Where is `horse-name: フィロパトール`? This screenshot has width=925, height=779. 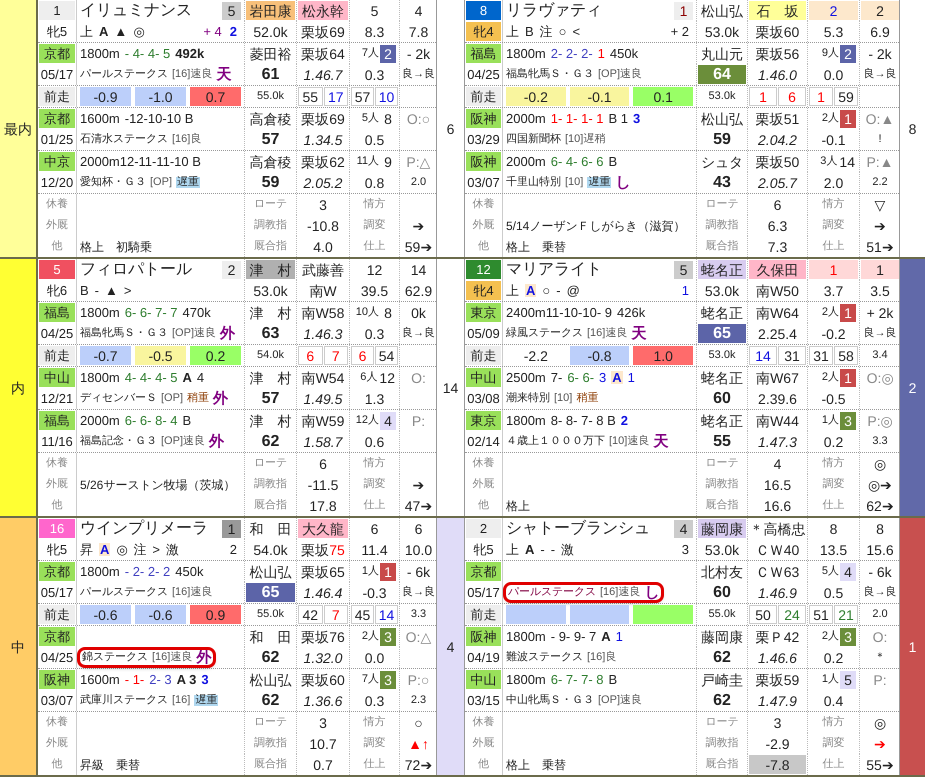 horse-name: フィロパトール is located at coordinates (136, 270).